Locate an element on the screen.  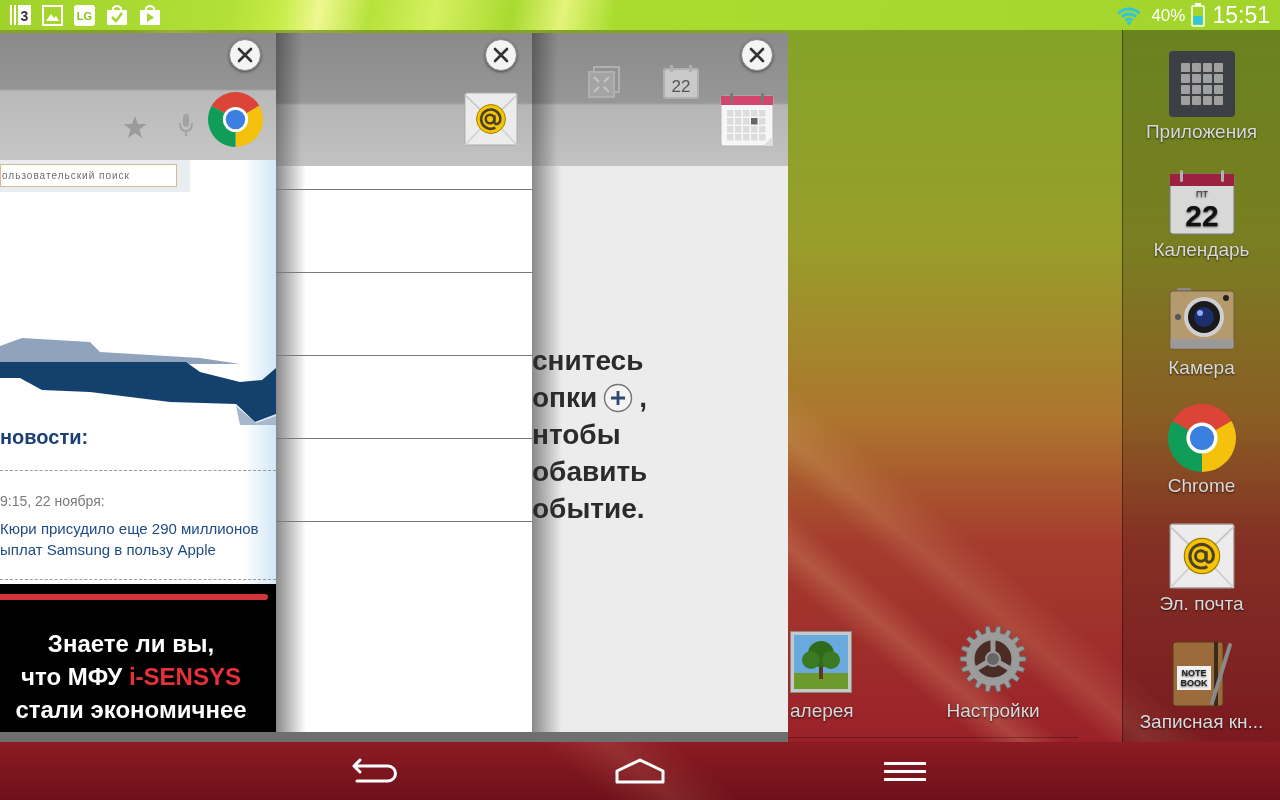
plus-circle-icon is located at coordinates (618, 397).